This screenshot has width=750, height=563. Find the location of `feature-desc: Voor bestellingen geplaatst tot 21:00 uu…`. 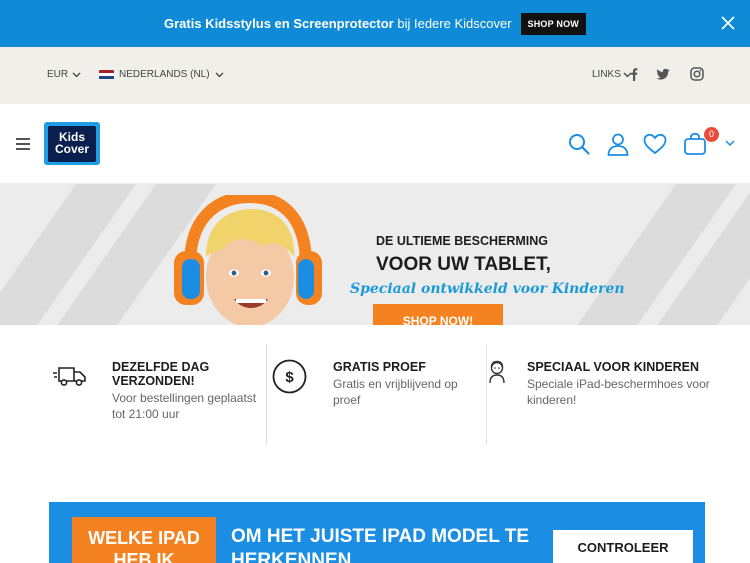

feature-desc: Voor bestellingen geplaatst tot 21:00 uu… is located at coordinates (184, 406).